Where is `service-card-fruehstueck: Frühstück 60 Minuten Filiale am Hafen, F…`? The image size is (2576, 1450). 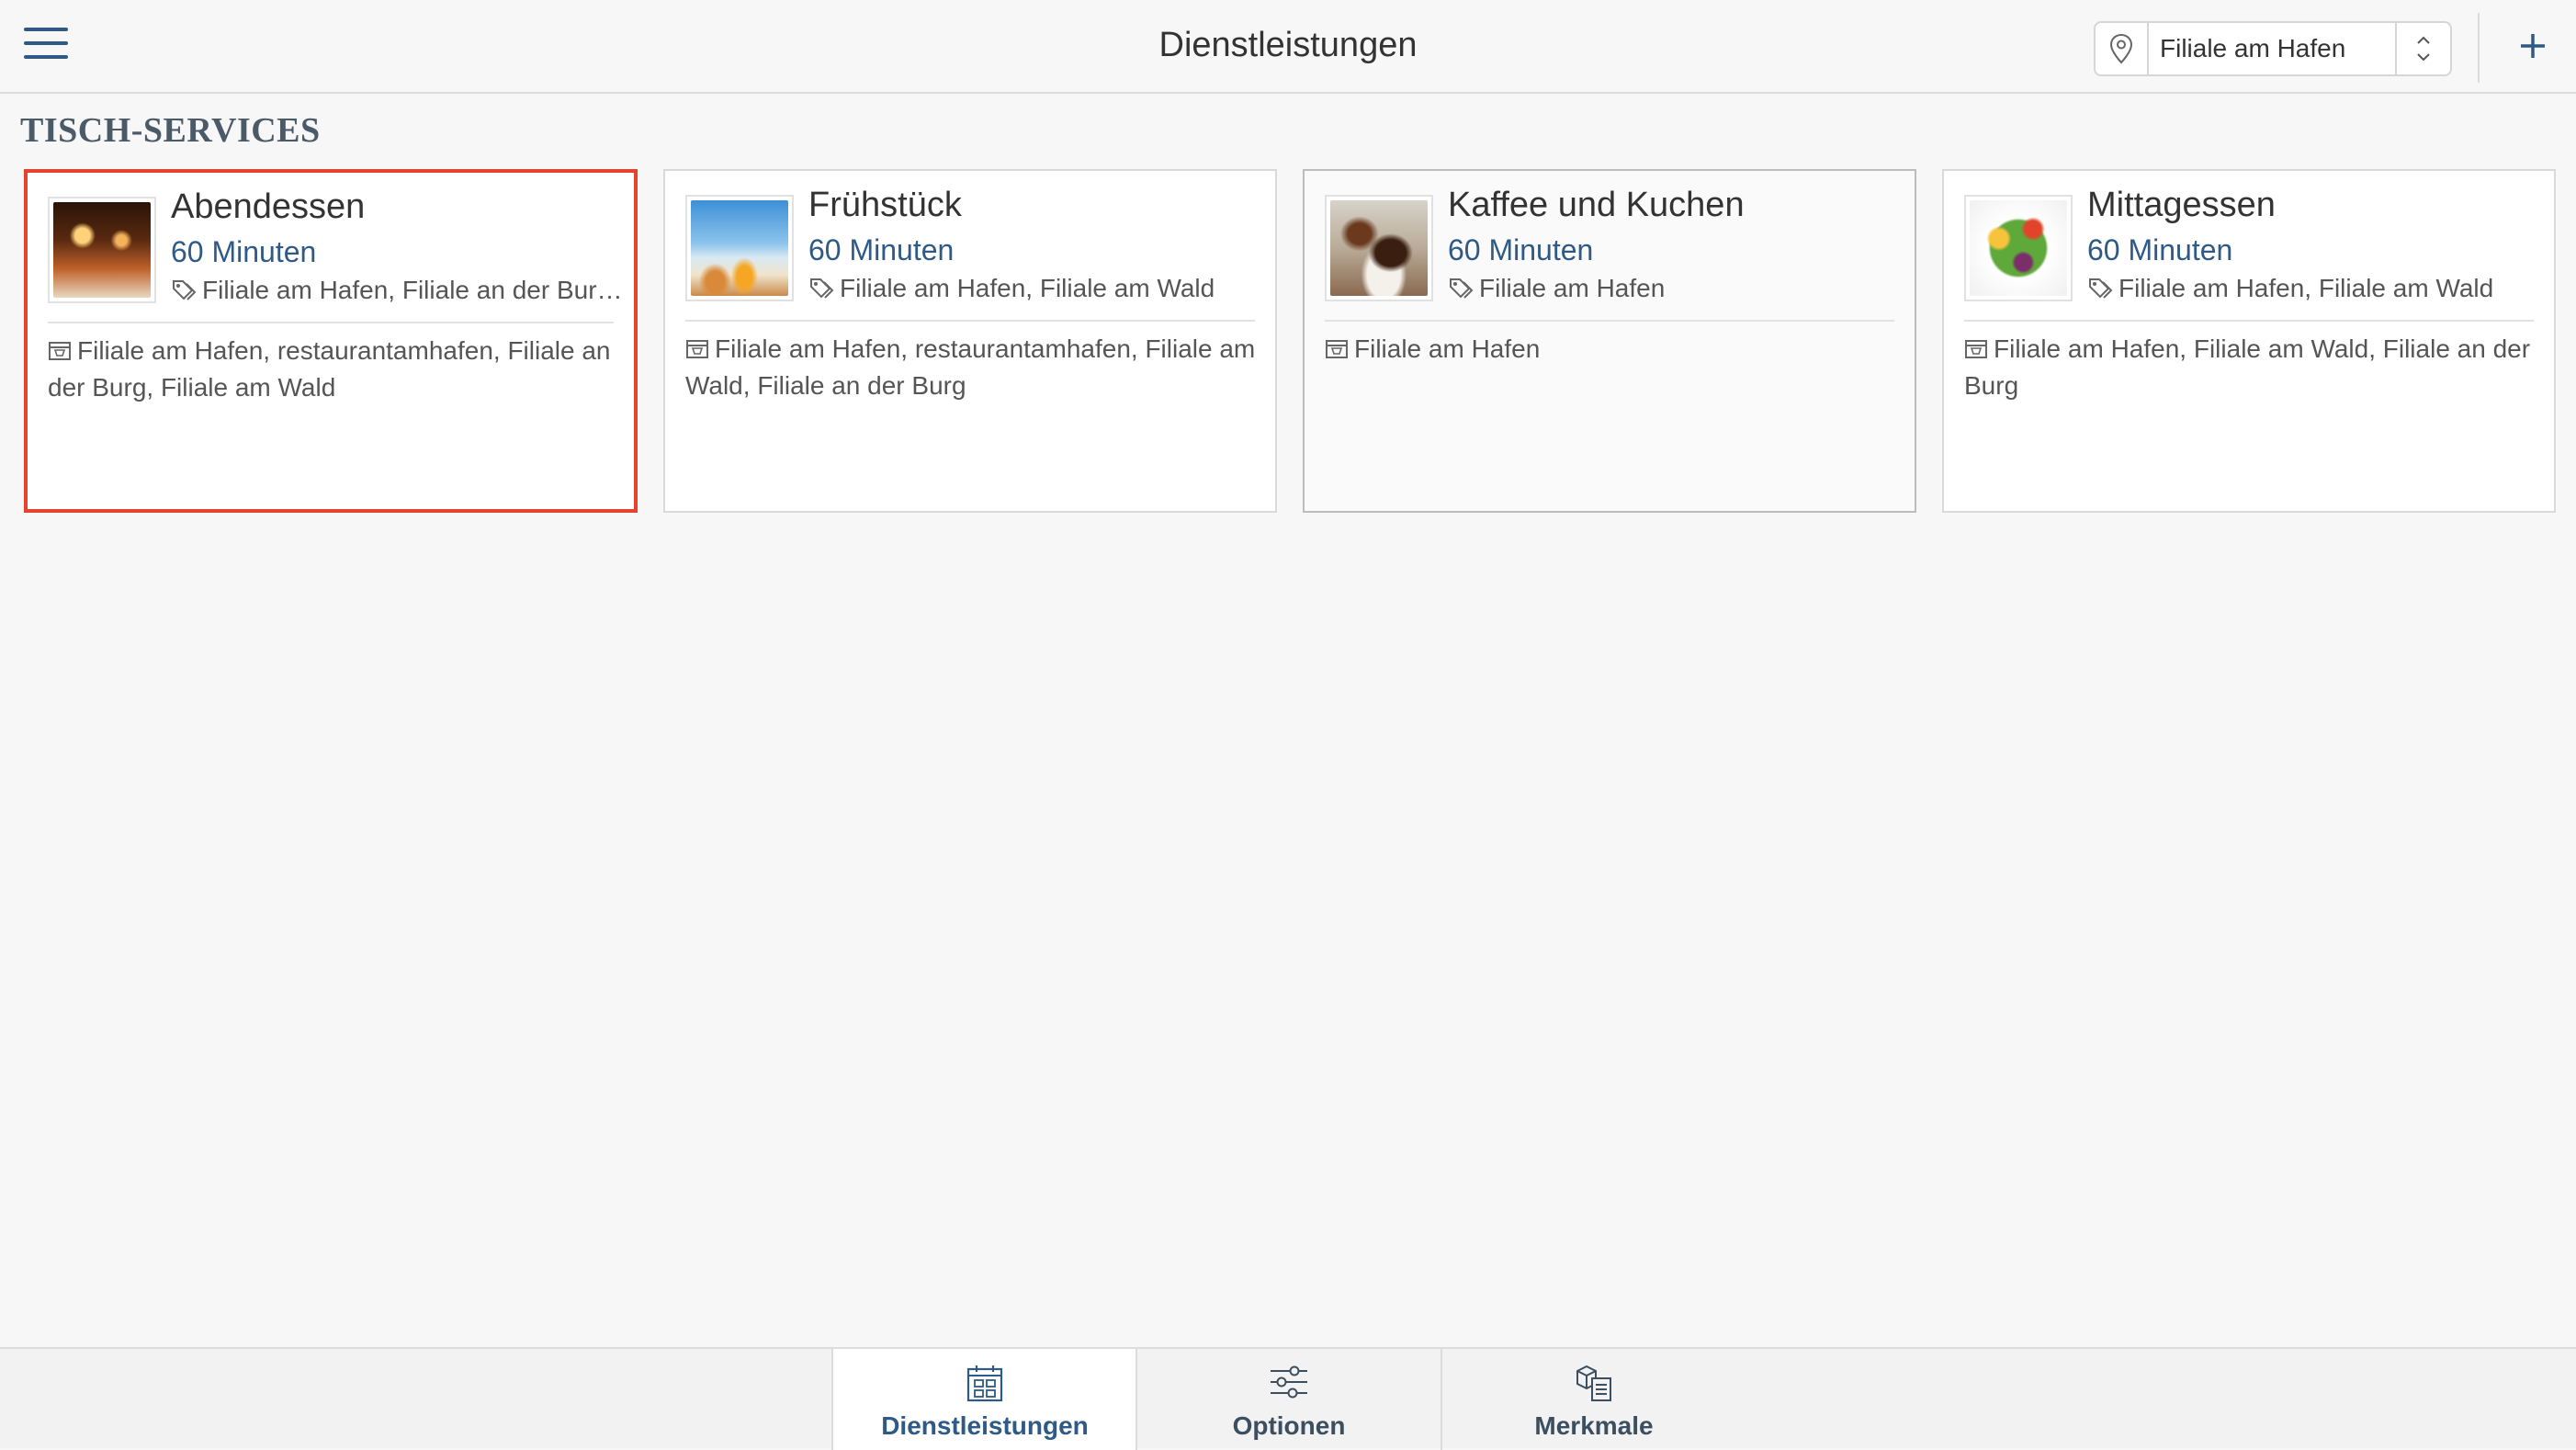
service-card-fruehstueck: Frühstück 60 Minuten Filiale am Hafen, F… is located at coordinates (970, 341).